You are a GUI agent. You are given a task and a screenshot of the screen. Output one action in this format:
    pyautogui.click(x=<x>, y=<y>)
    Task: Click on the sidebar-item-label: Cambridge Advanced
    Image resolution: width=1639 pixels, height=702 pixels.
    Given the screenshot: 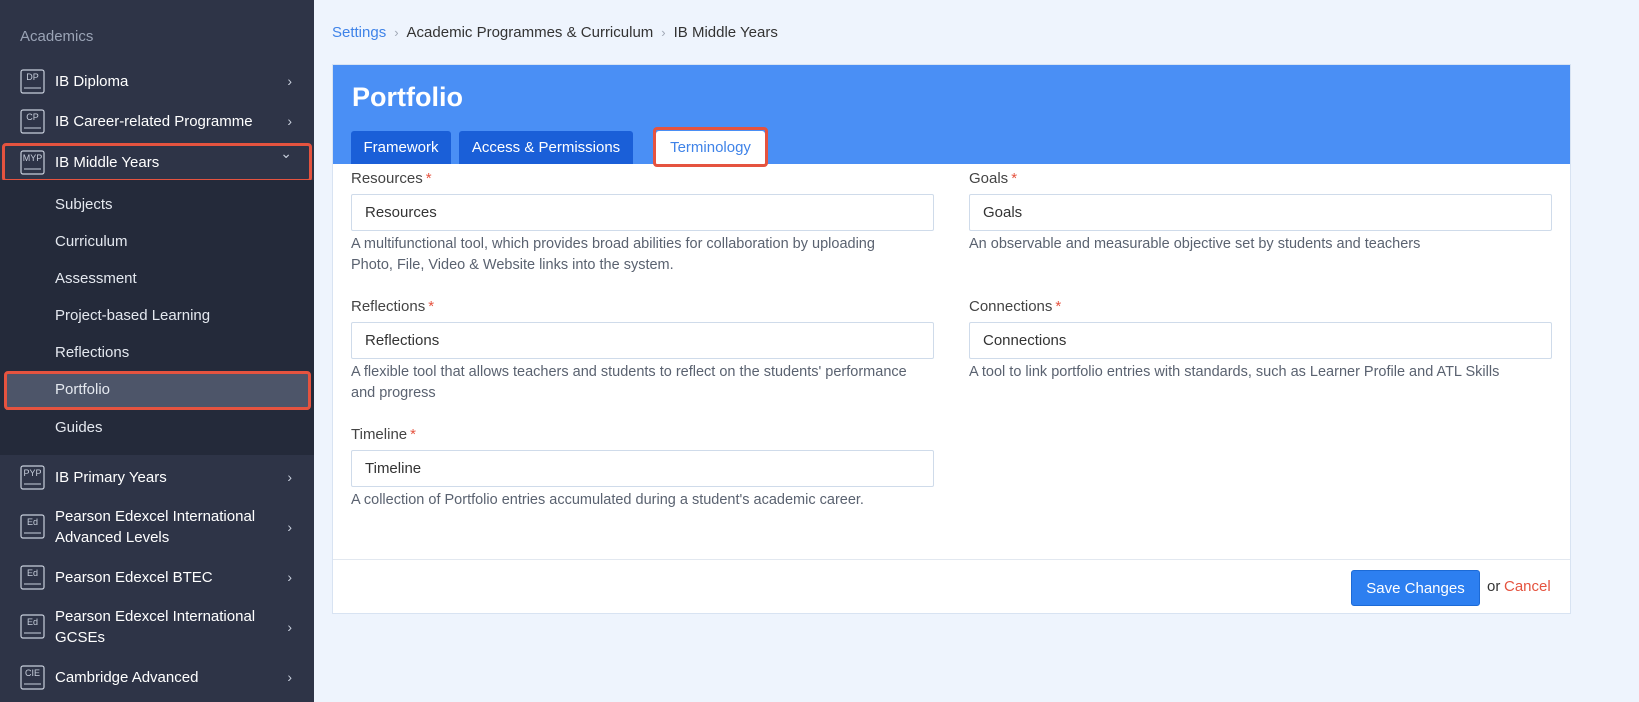 What is the action you would take?
    pyautogui.click(x=127, y=677)
    